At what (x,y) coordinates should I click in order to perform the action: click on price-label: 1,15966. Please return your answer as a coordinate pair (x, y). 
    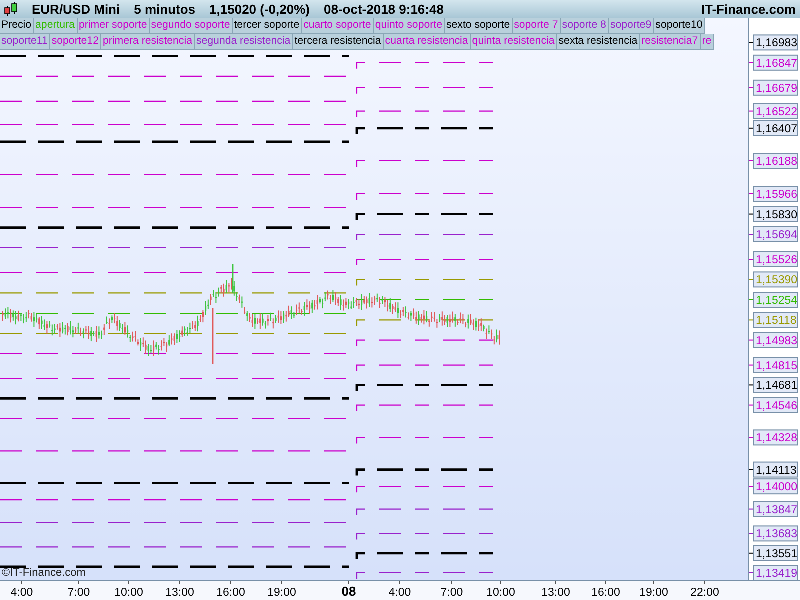
    Looking at the image, I should click on (776, 194).